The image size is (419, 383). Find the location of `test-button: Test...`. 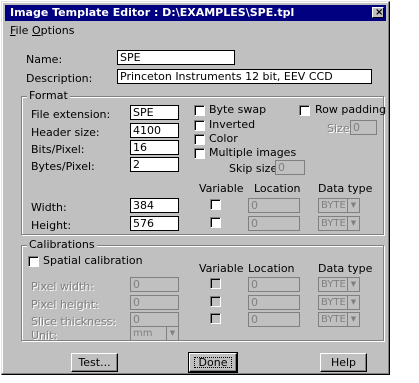

test-button: Test... is located at coordinates (94, 362).